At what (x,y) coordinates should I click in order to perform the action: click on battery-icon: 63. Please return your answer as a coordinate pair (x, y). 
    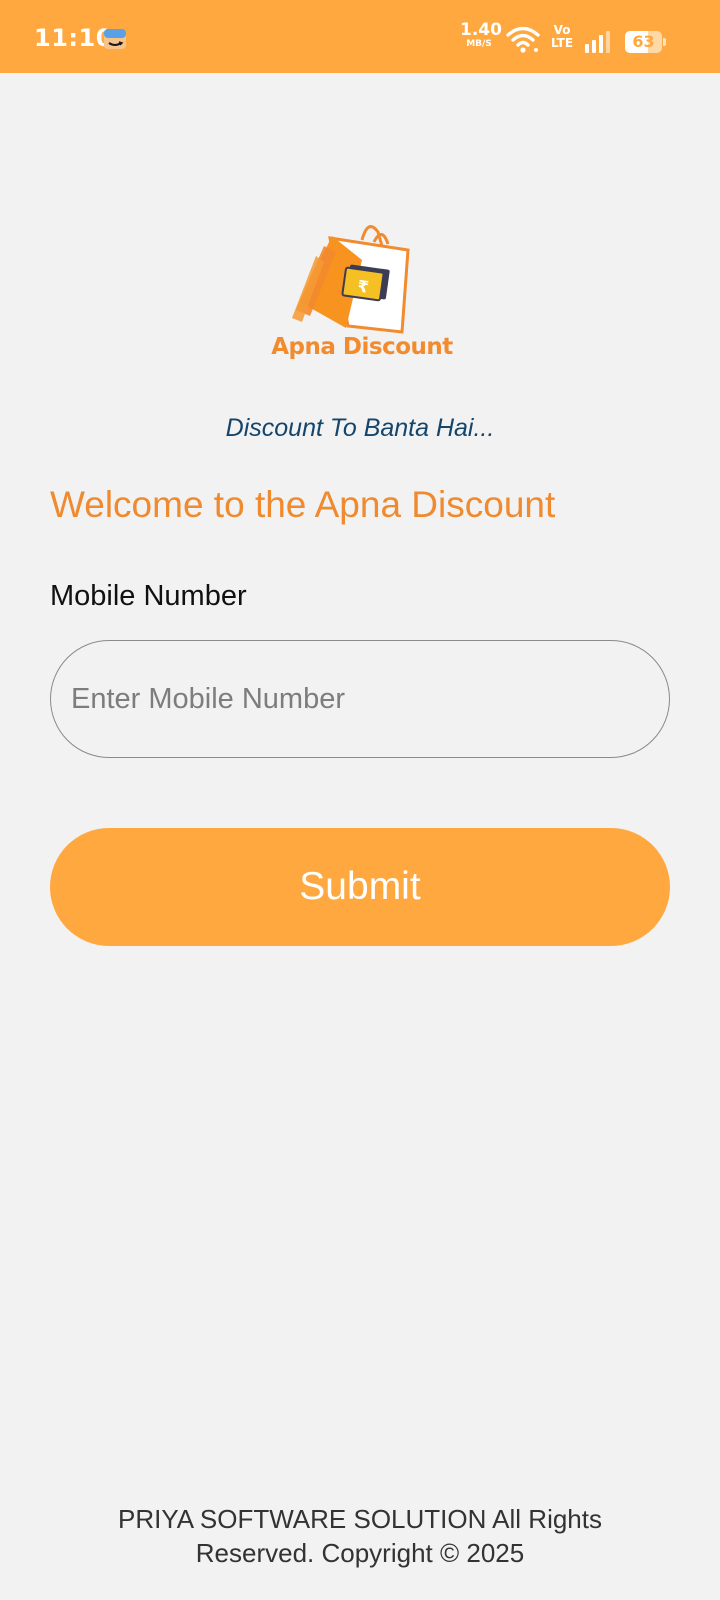
    Looking at the image, I should click on (645, 42).